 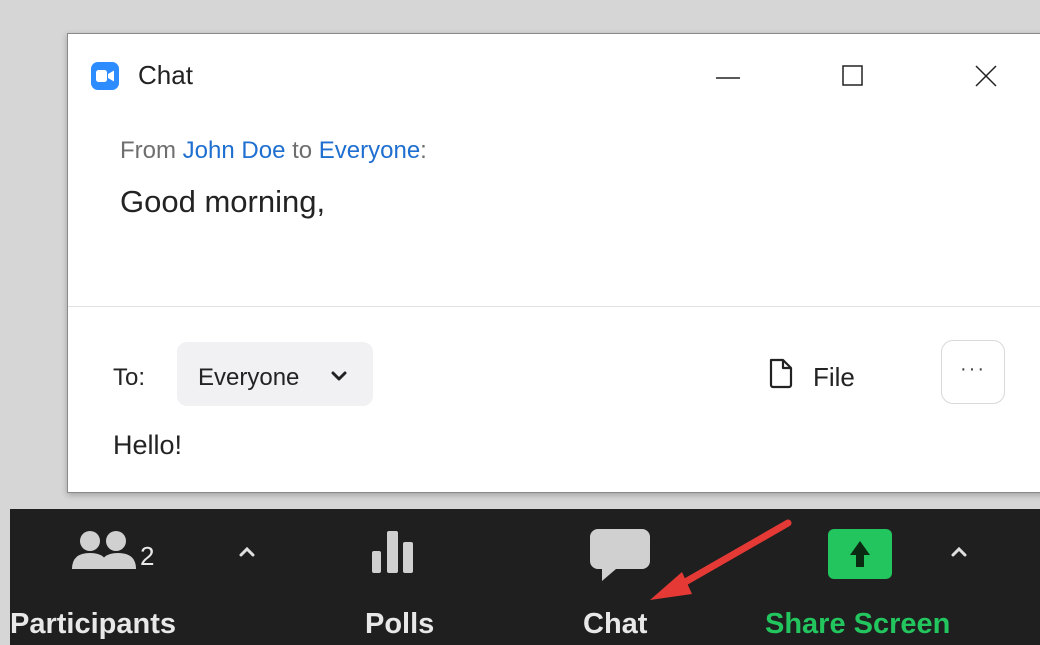 What do you see at coordinates (105, 76) in the screenshot?
I see `zoom-app-icon` at bounding box center [105, 76].